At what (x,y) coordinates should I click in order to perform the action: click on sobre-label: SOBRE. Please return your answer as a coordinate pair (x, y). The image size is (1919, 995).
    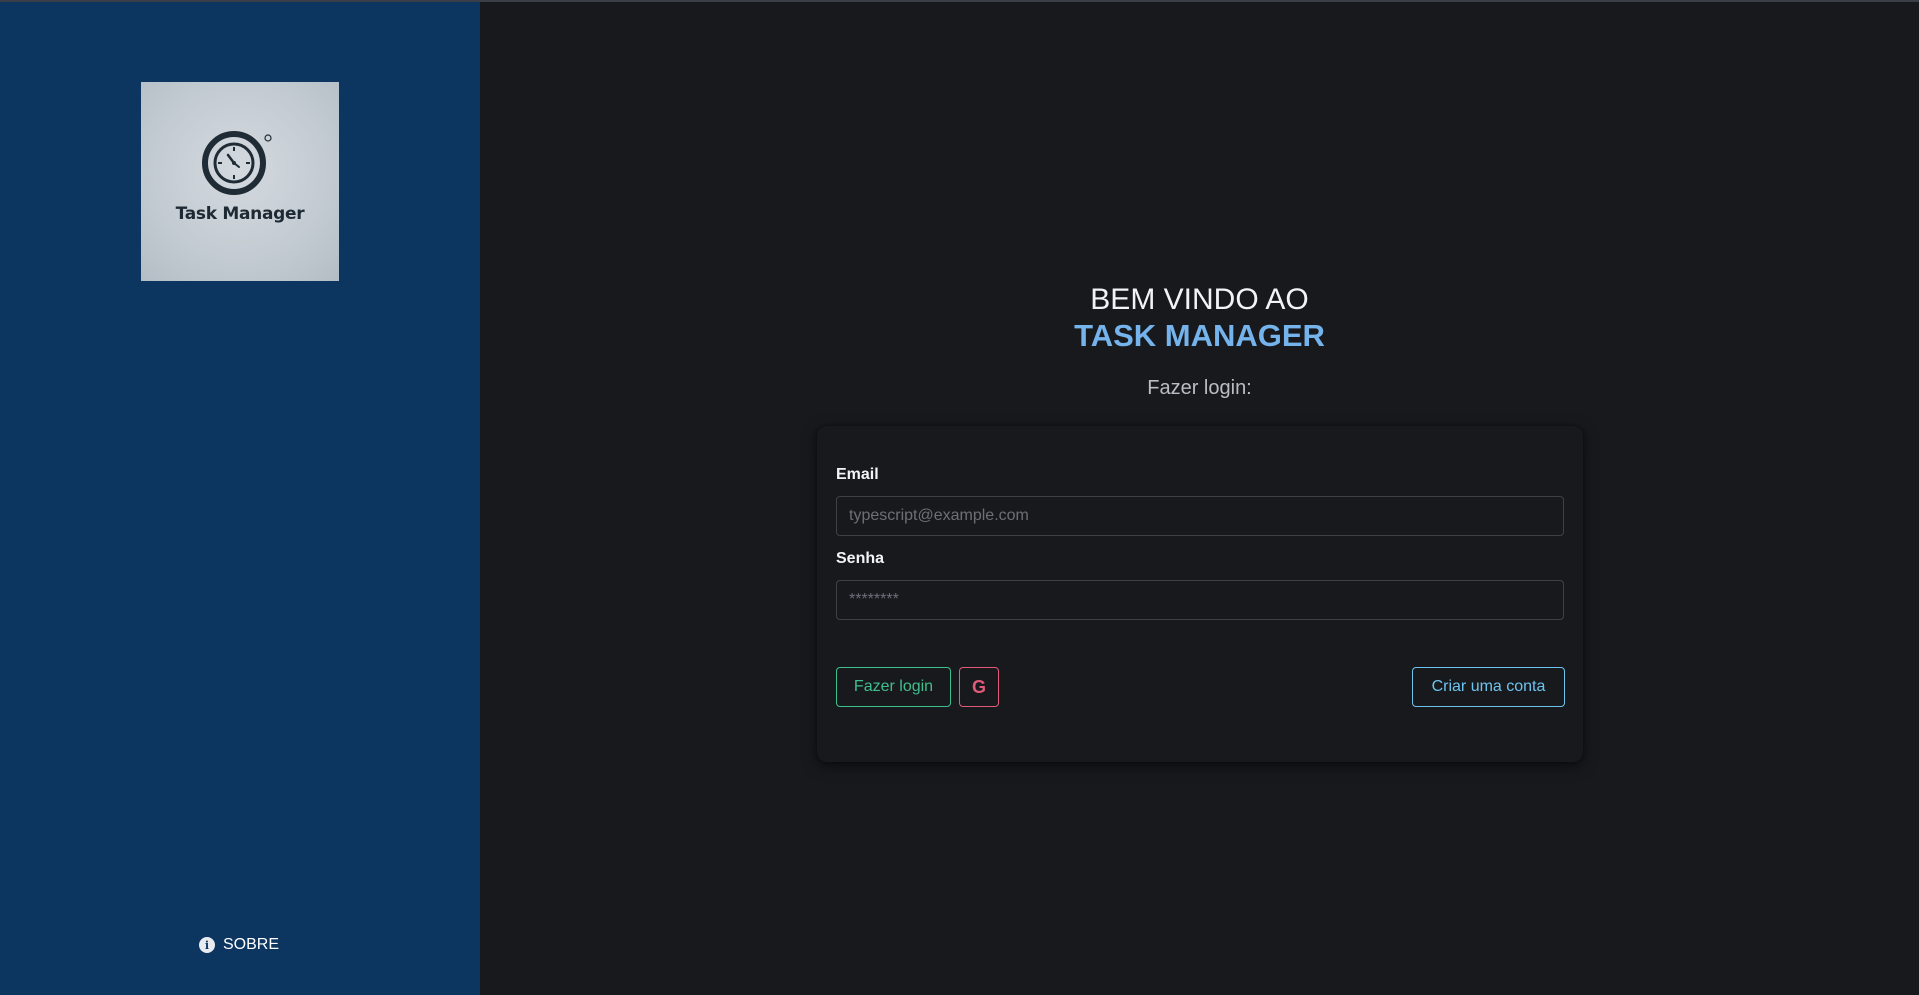
    Looking at the image, I should click on (251, 944).